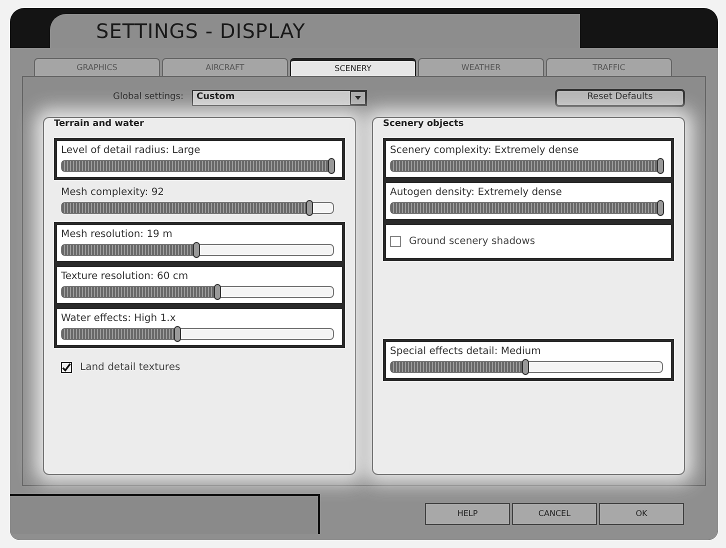 This screenshot has height=548, width=726. I want to click on slider-label: Mesh resolution: 19 m, so click(117, 235).